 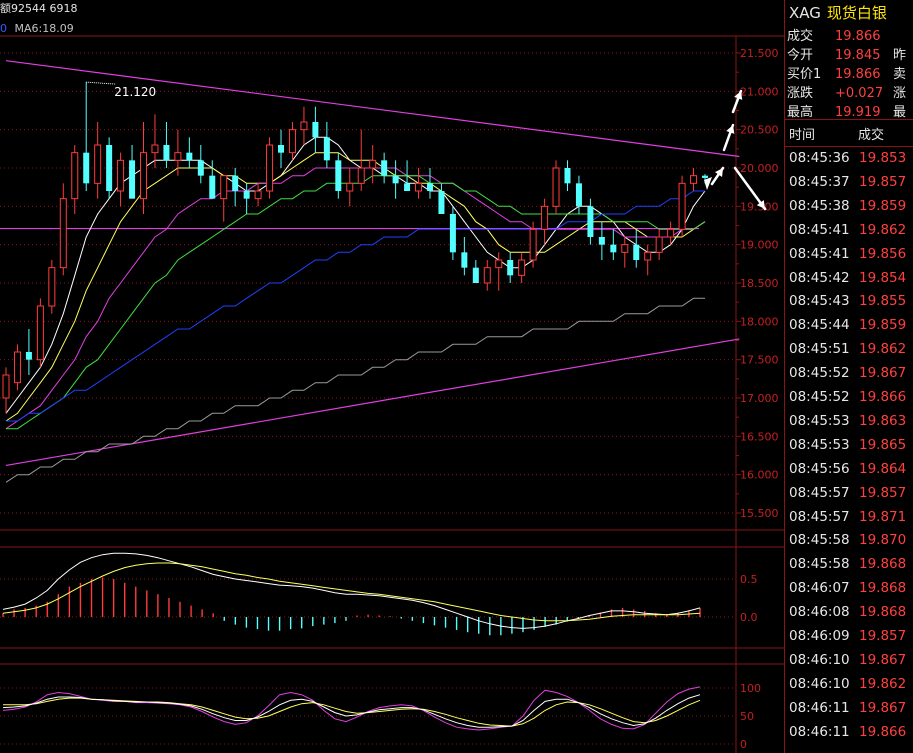 I want to click on tick-row: 08:45:53 19.865, so click(x=847, y=445).